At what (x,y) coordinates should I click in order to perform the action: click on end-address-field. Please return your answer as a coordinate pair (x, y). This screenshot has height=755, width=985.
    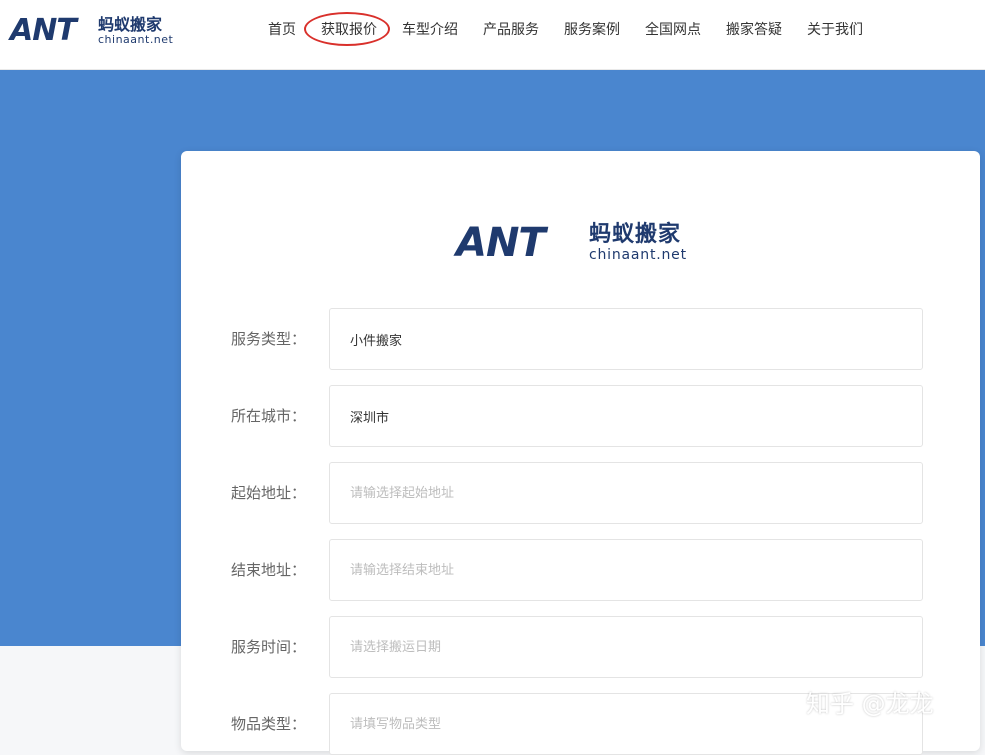
    Looking at the image, I should click on (626, 570).